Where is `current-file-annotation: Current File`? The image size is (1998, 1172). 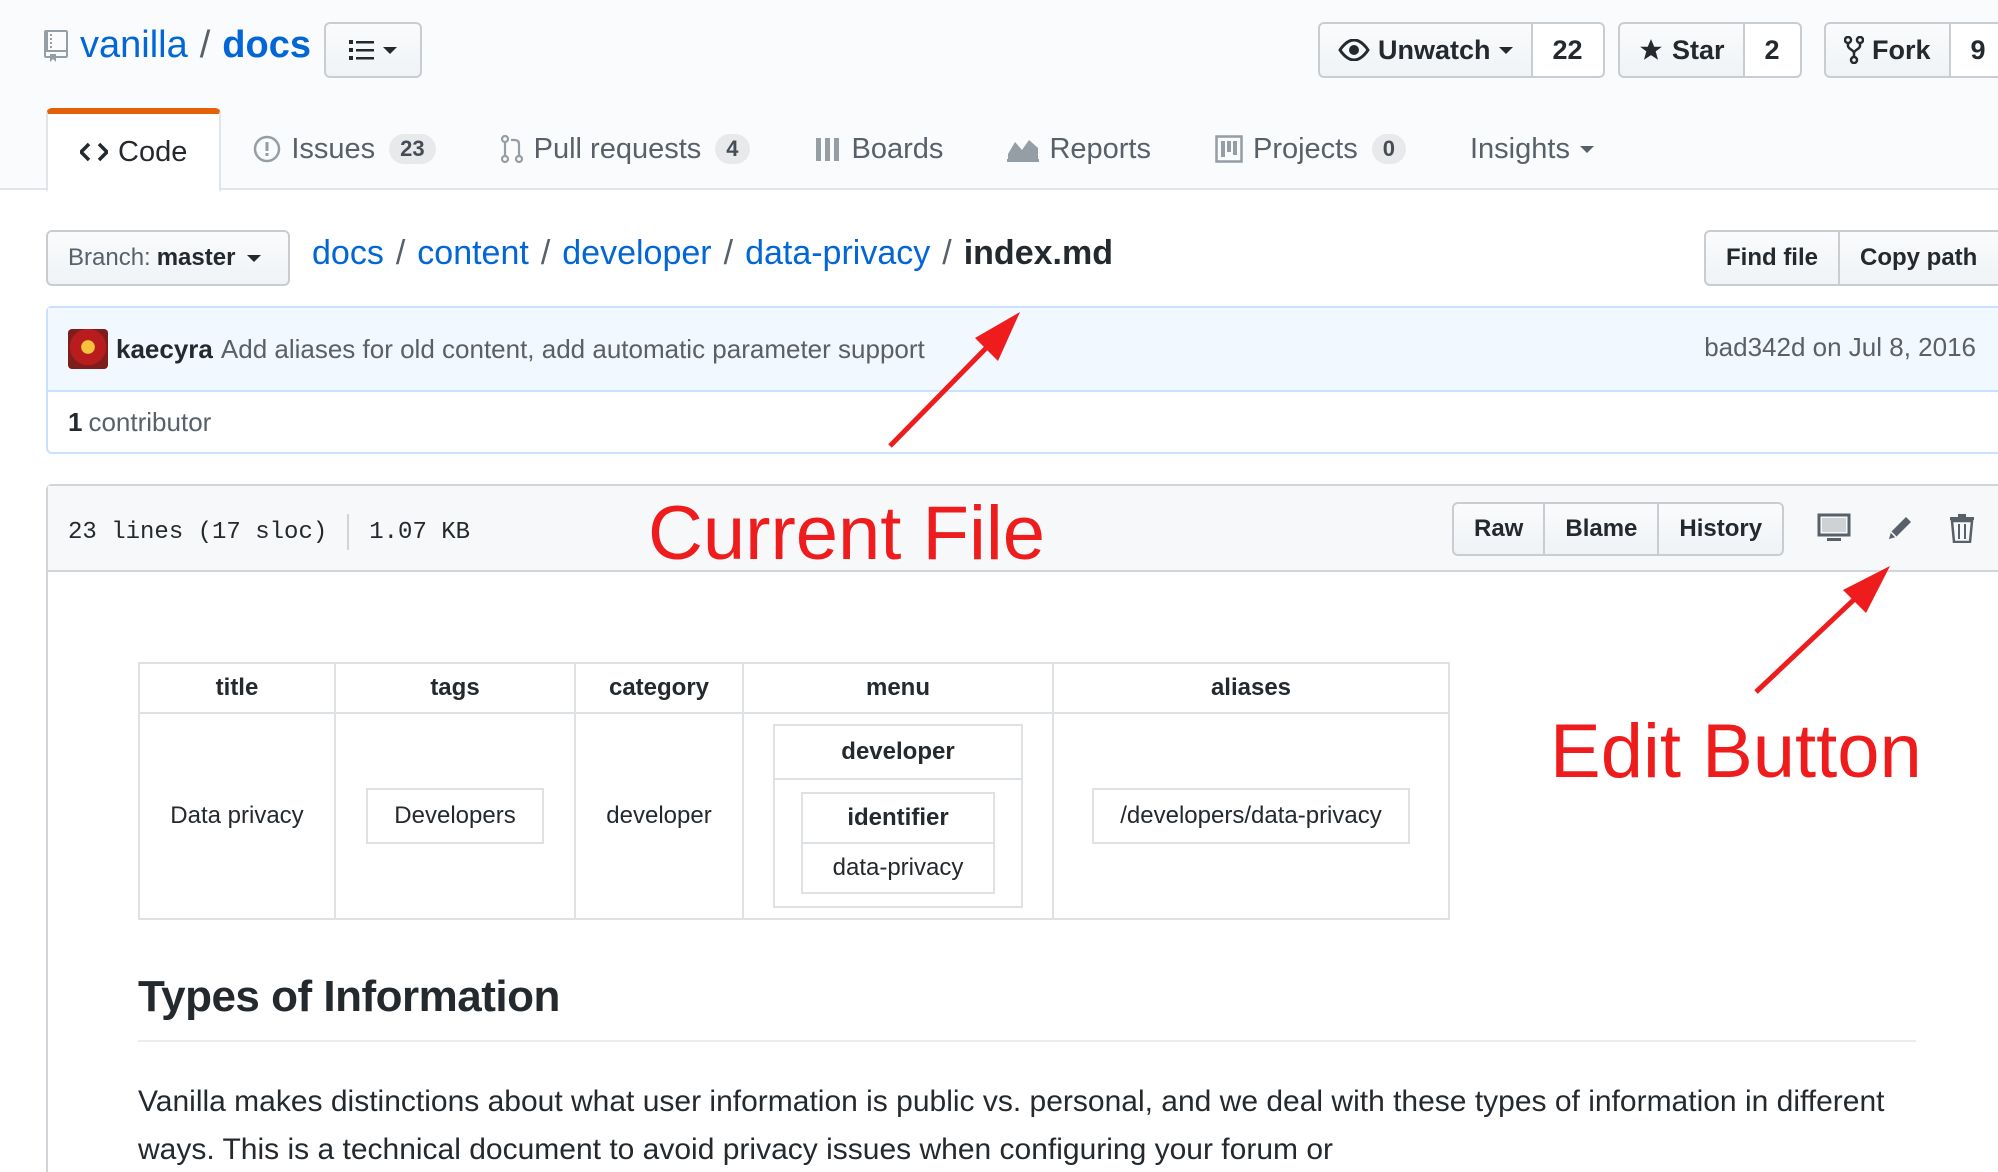
current-file-annotation: Current File is located at coordinates (846, 533).